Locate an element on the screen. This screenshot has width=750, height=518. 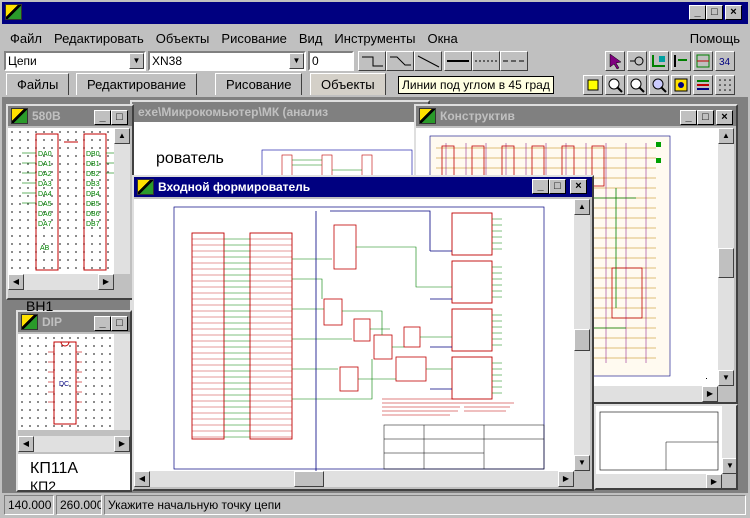
menu-edit: Редактировать is located at coordinates (99, 38).